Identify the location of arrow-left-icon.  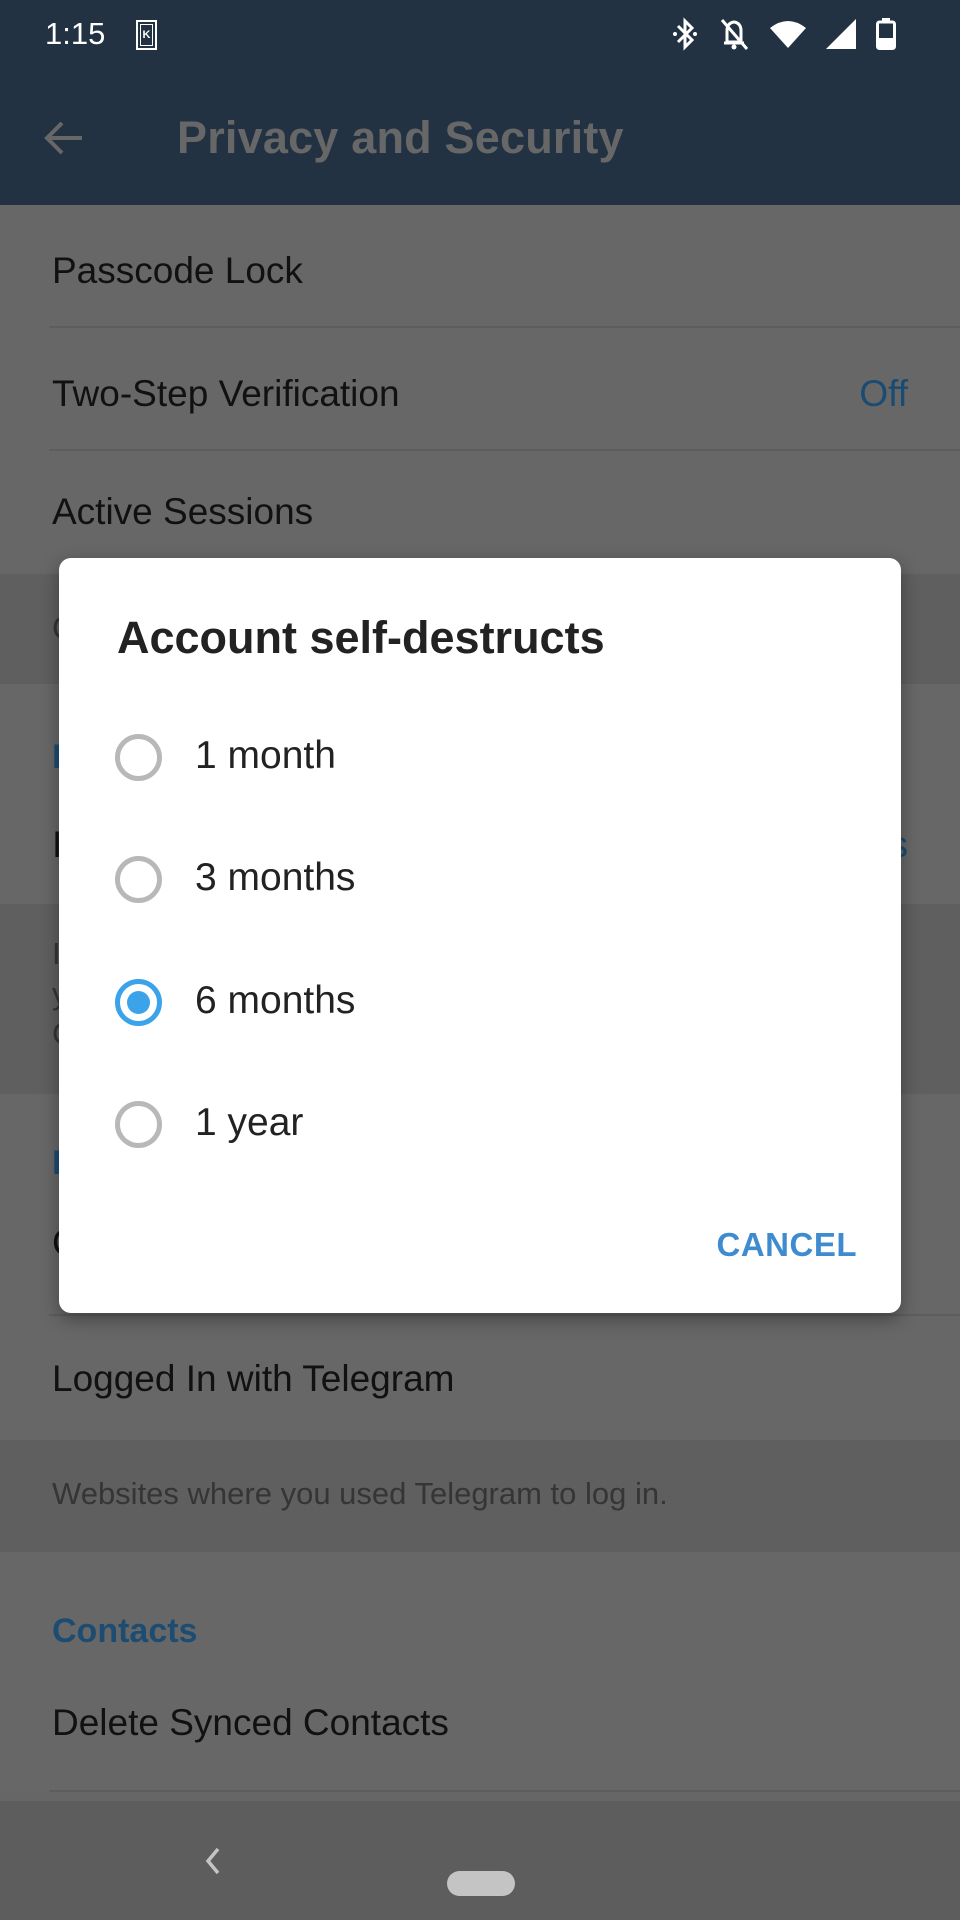
(63, 138).